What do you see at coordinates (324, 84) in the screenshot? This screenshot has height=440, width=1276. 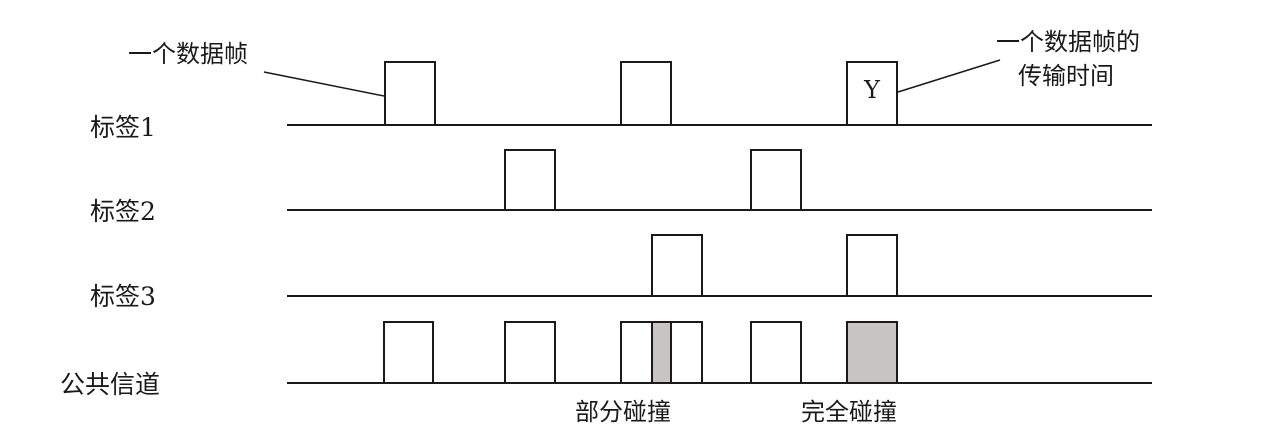 I see `frame-annotation-leader` at bounding box center [324, 84].